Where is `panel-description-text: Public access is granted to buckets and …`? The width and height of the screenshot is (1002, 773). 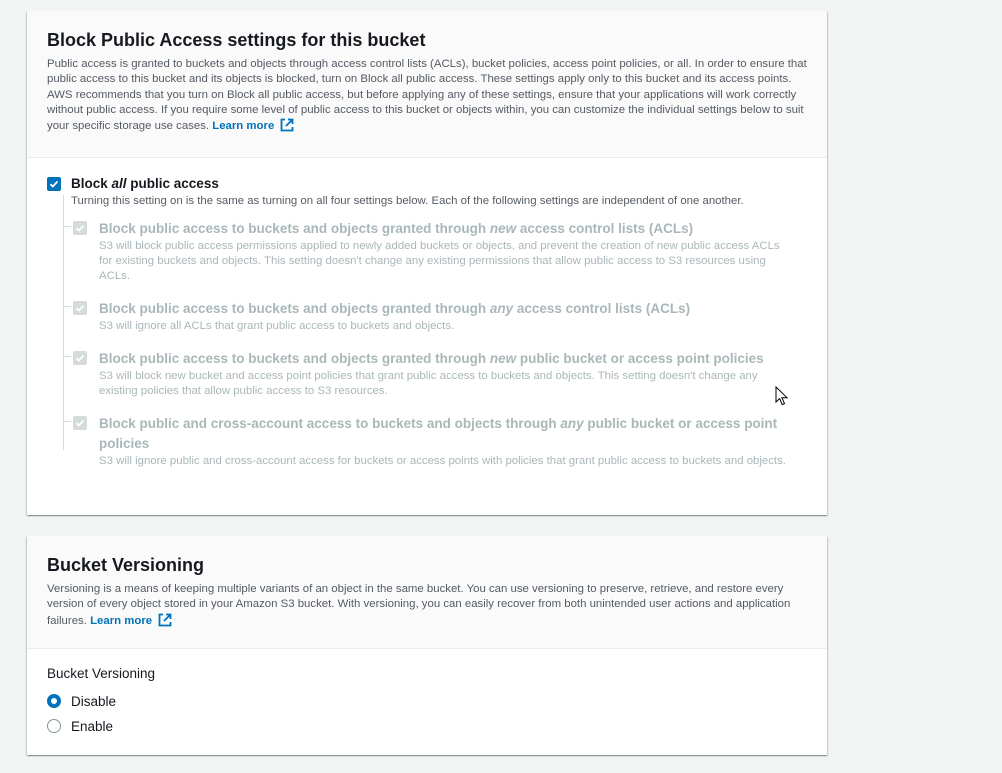 panel-description-text: Public access is granted to buckets and … is located at coordinates (427, 95).